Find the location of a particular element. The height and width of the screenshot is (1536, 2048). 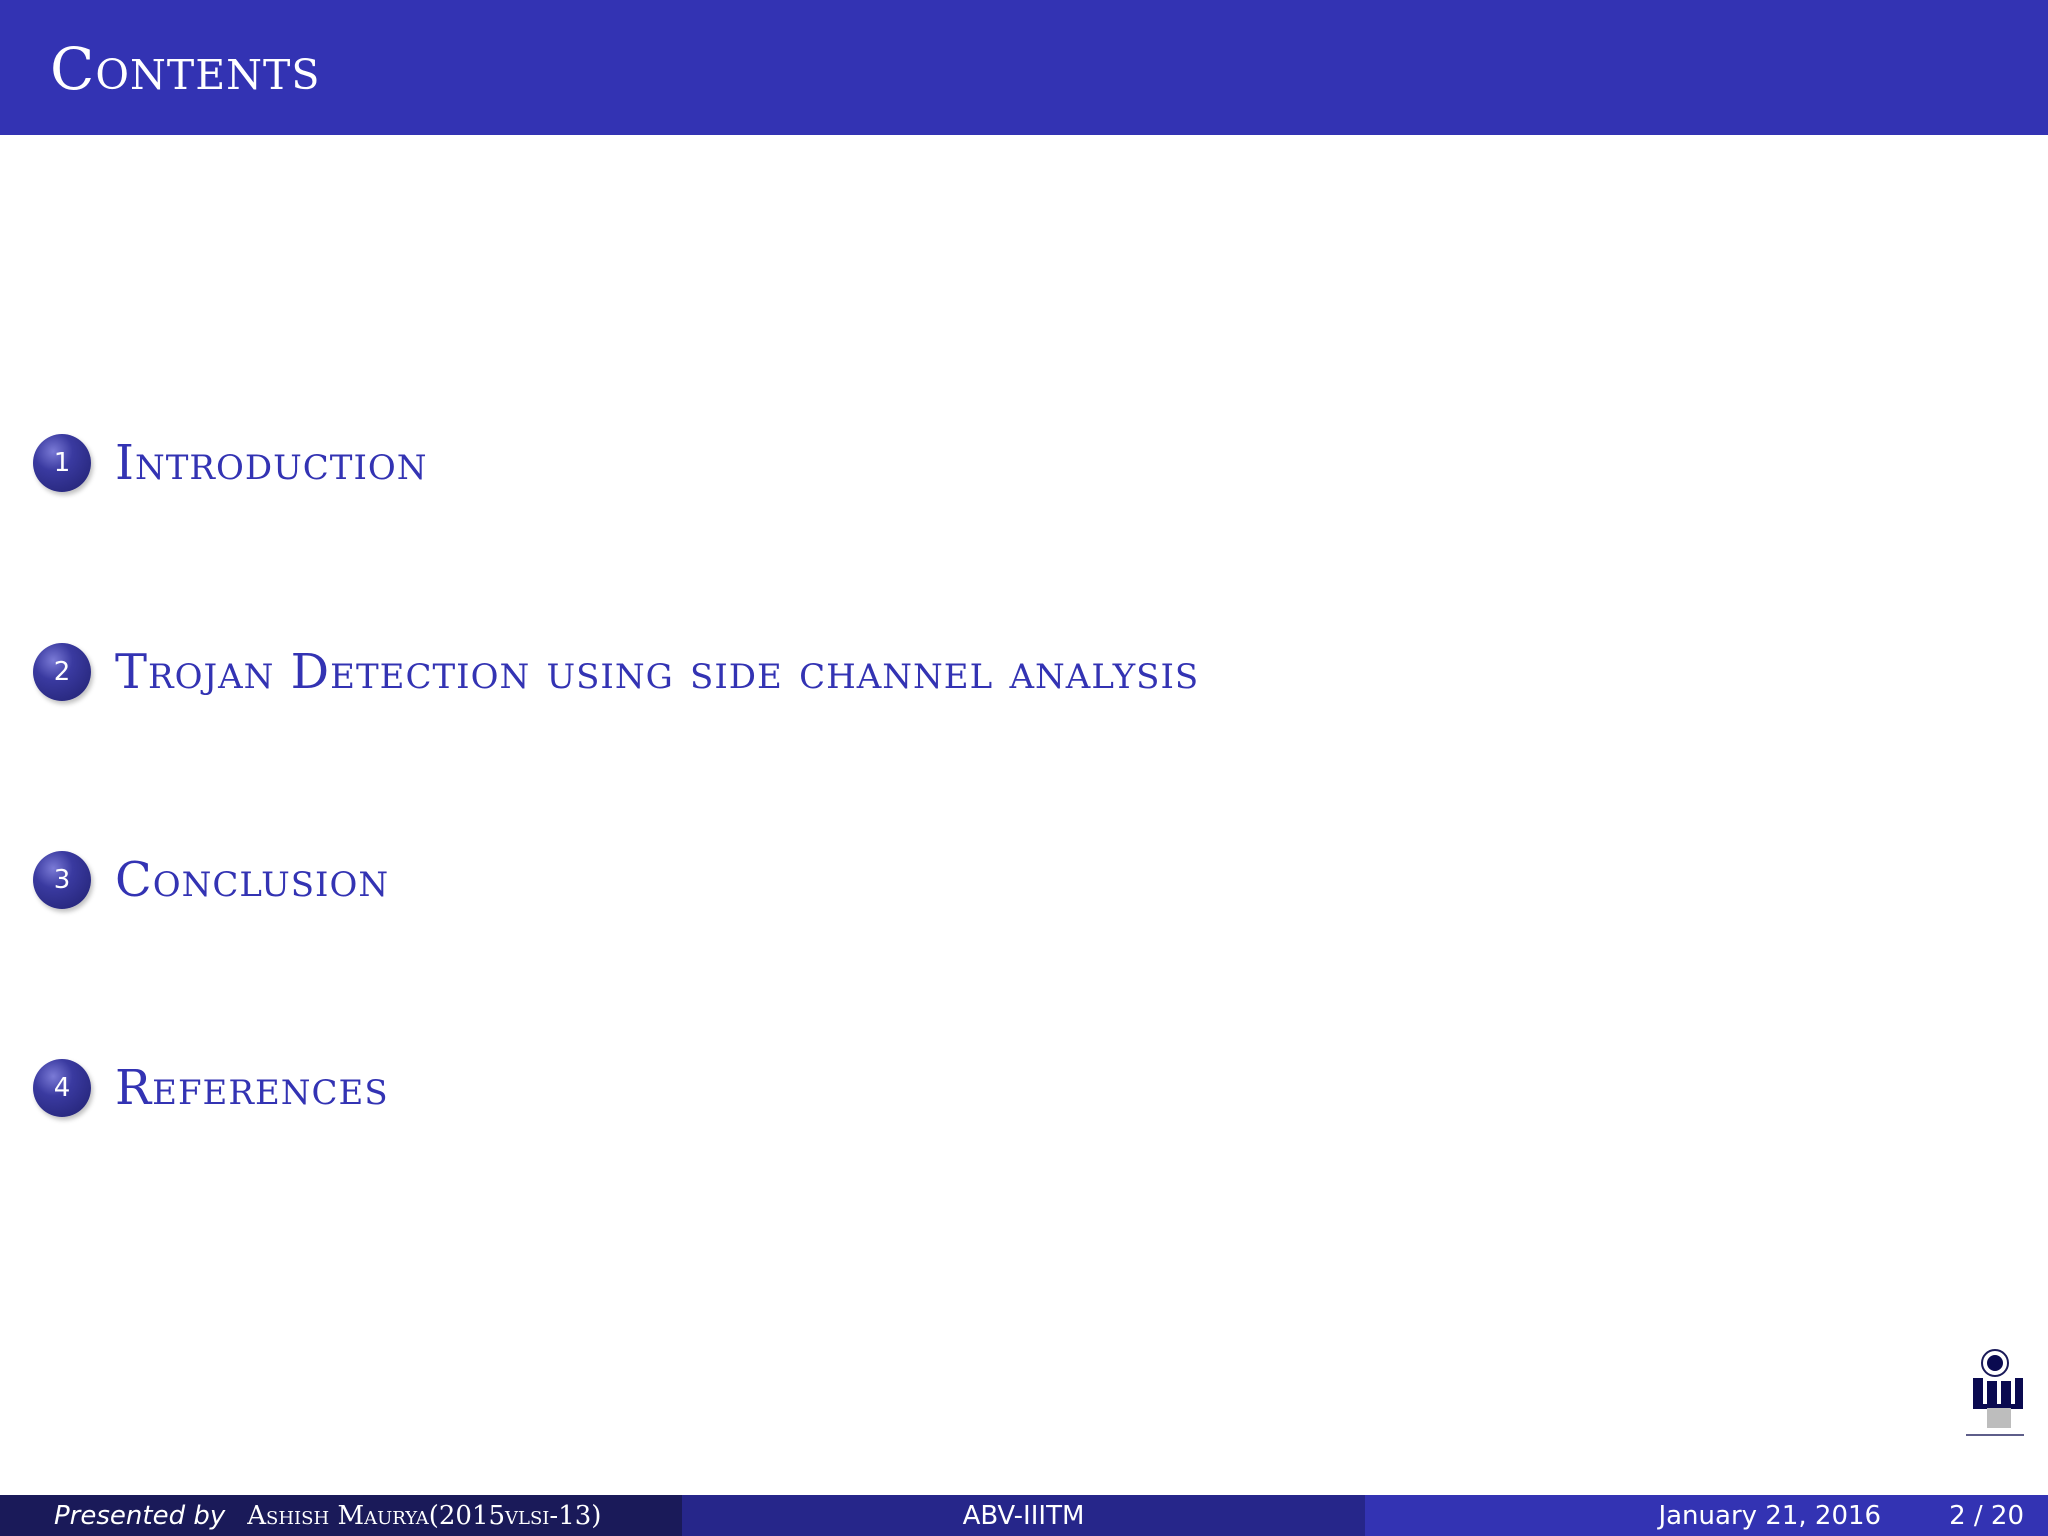

toc-item-references: 4 References is located at coordinates (211, 1088).